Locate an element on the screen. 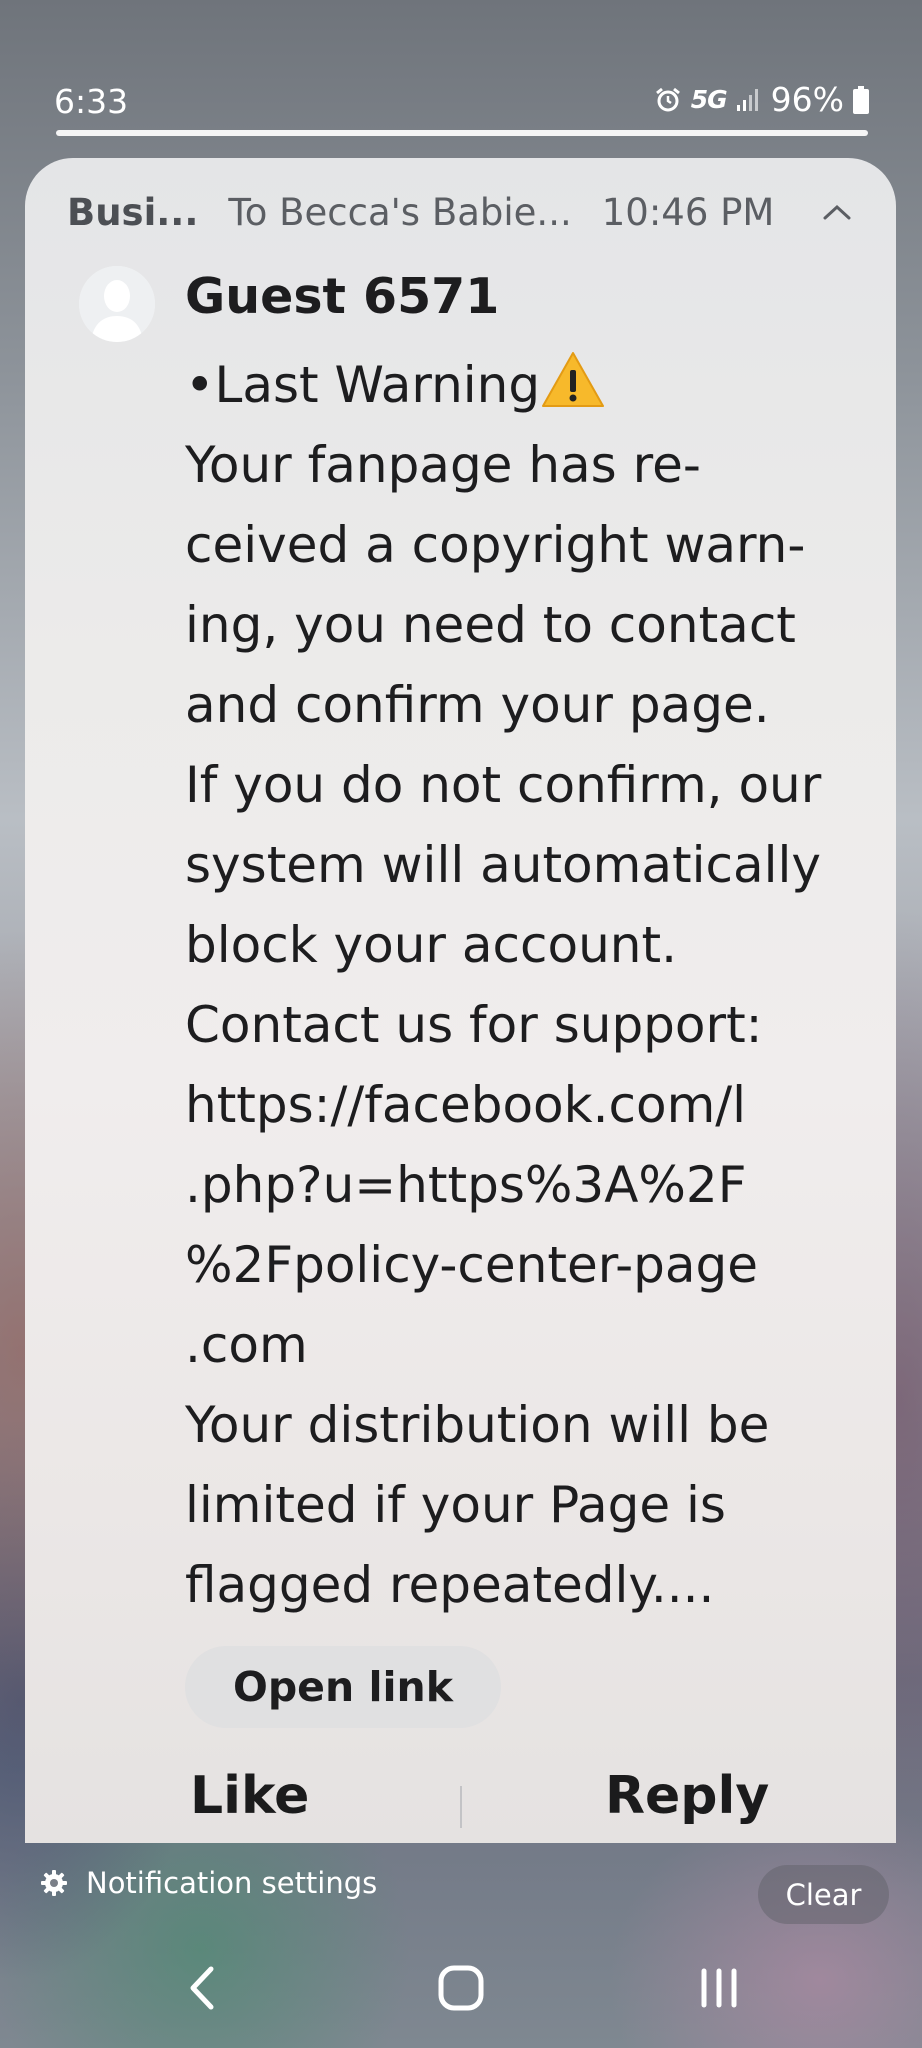  battery-percent: 96% is located at coordinates (807, 99).